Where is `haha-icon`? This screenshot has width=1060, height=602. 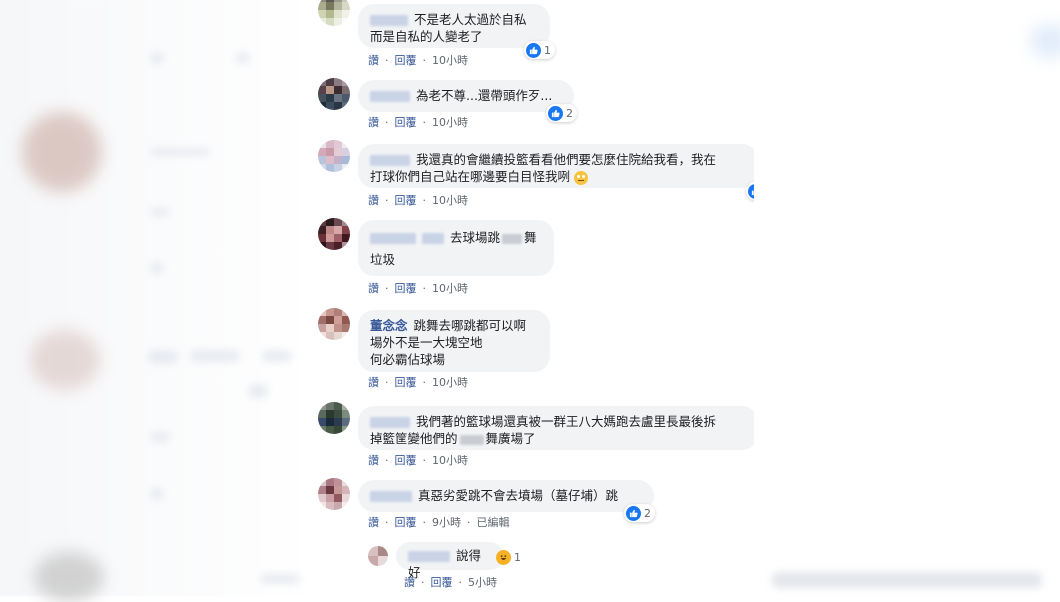
haha-icon is located at coordinates (503, 557).